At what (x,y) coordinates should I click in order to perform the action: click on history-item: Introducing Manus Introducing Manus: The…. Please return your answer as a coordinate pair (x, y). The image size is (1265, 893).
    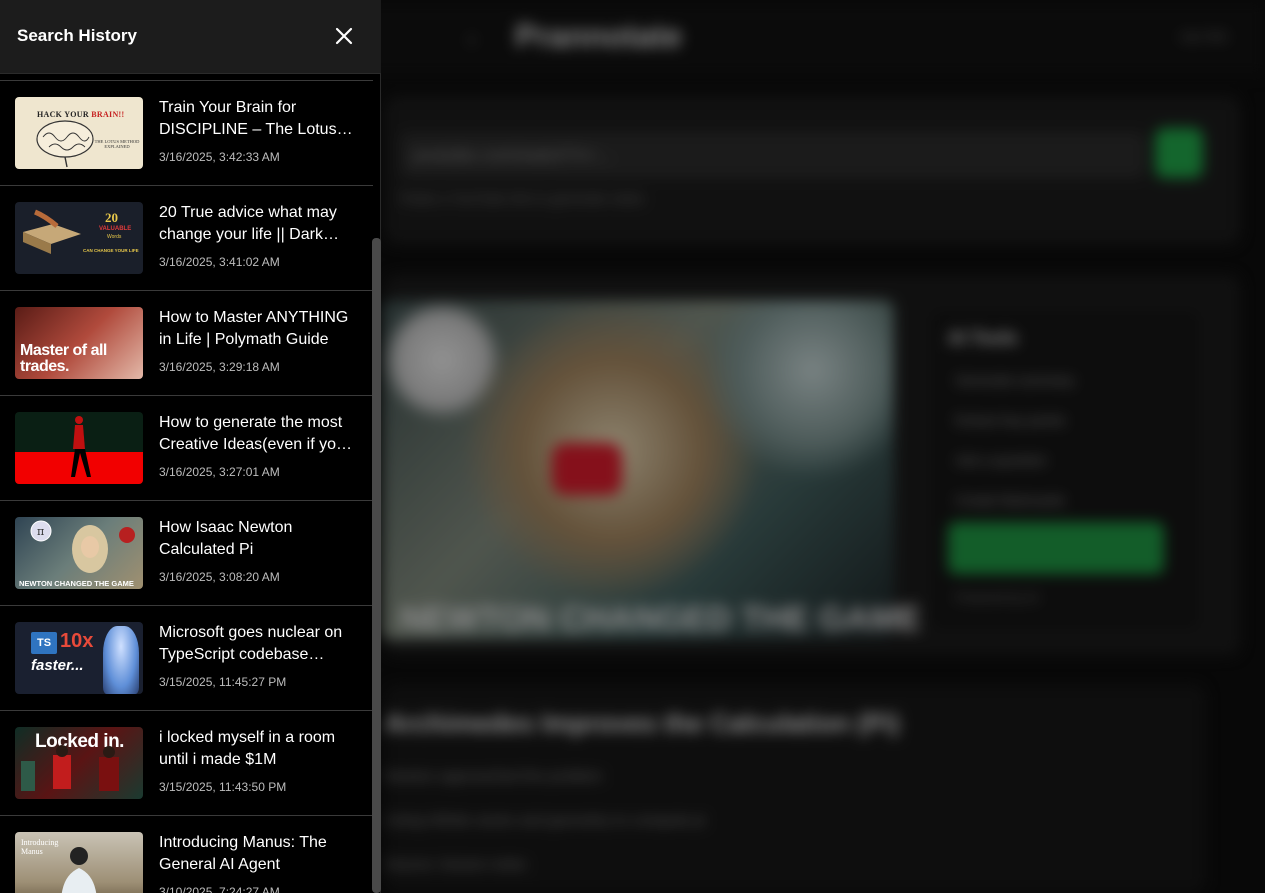
    Looking at the image, I should click on (186, 854).